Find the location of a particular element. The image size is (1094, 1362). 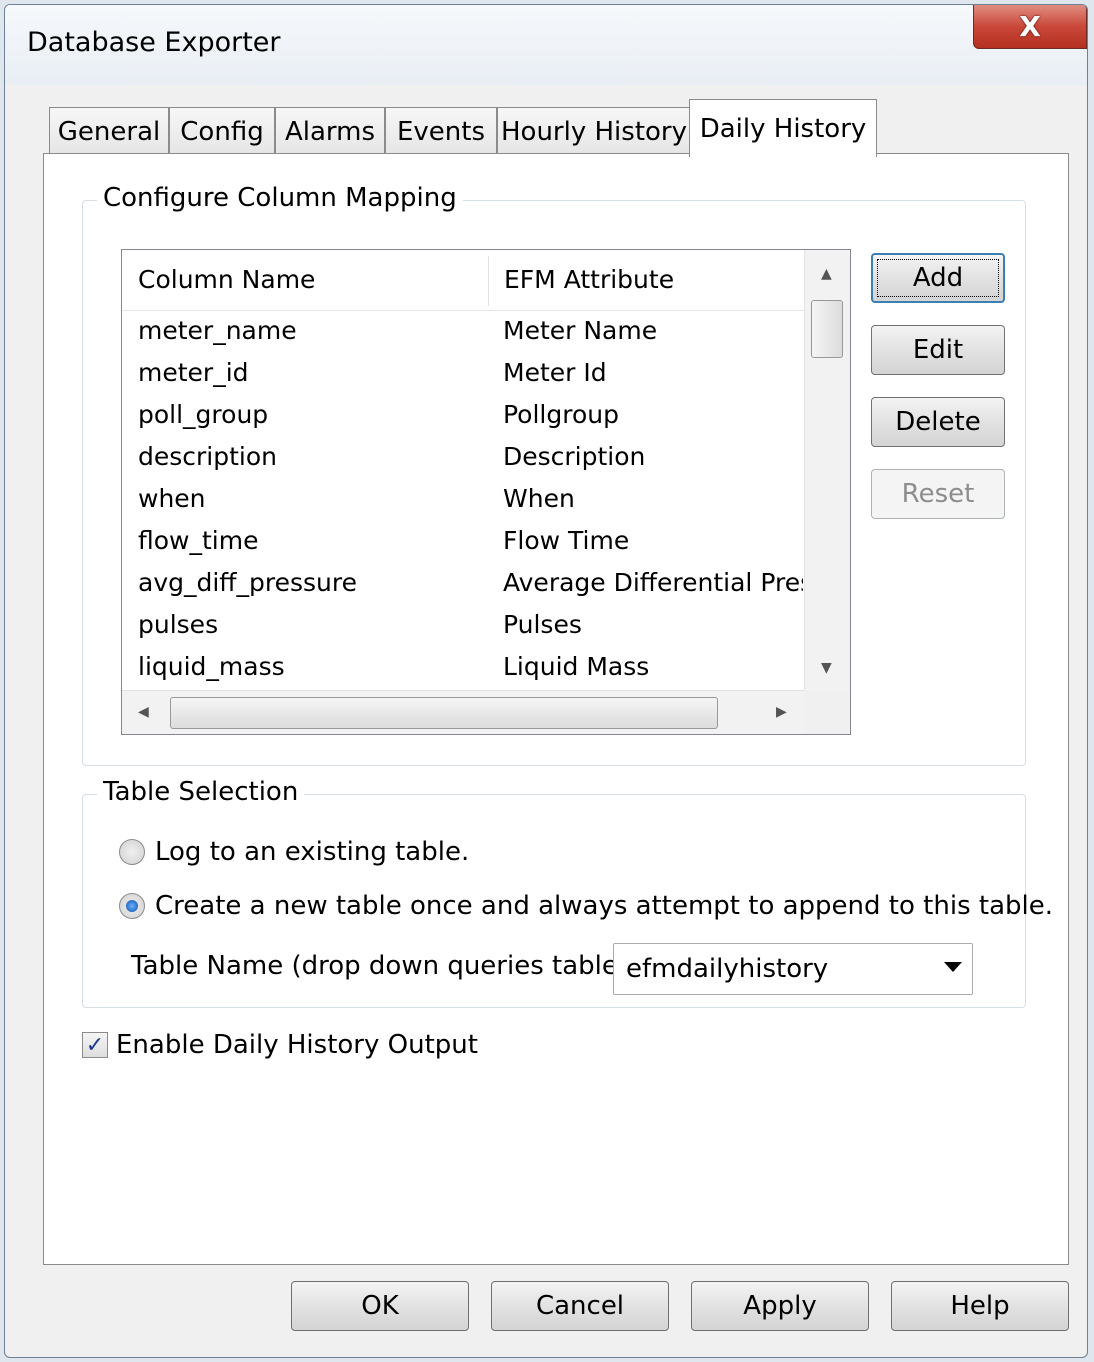

cell-column-name: when is located at coordinates (172, 498).